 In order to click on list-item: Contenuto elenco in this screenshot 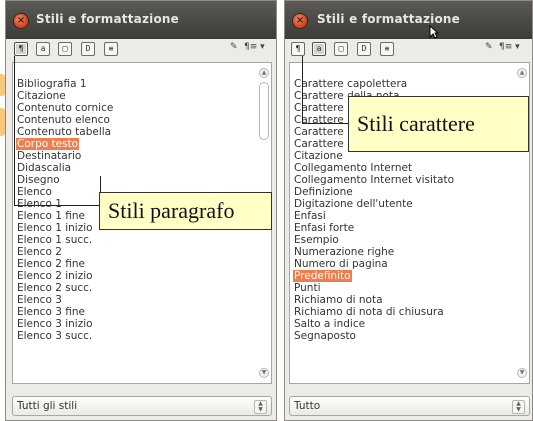, I will do `click(65, 117)`.